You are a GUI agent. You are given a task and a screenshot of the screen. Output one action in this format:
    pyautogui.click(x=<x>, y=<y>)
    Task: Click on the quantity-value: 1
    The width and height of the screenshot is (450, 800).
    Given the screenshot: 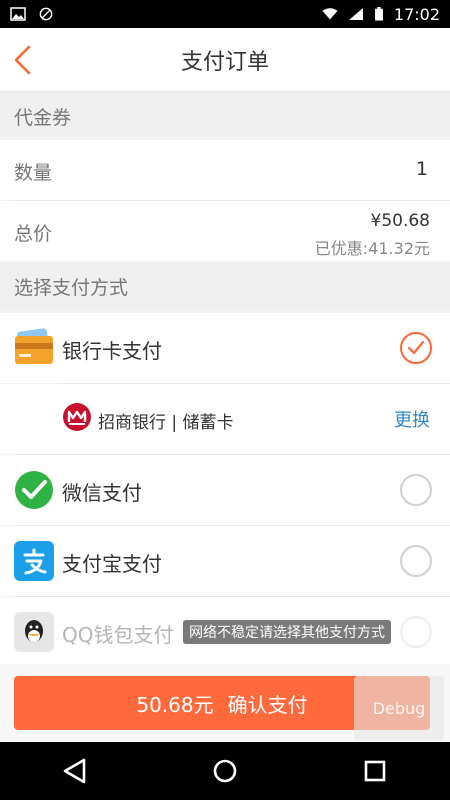 What is the action you would take?
    pyautogui.click(x=421, y=169)
    